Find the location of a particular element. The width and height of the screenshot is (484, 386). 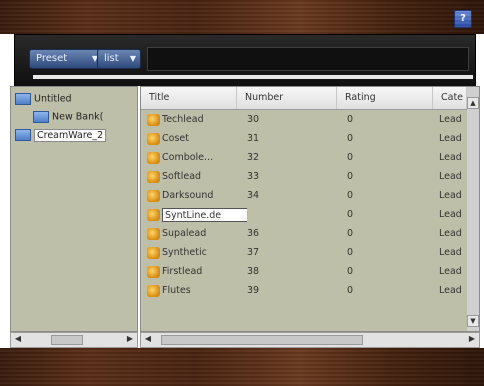

preset-dropdown-label: Preset is located at coordinates (52, 58).